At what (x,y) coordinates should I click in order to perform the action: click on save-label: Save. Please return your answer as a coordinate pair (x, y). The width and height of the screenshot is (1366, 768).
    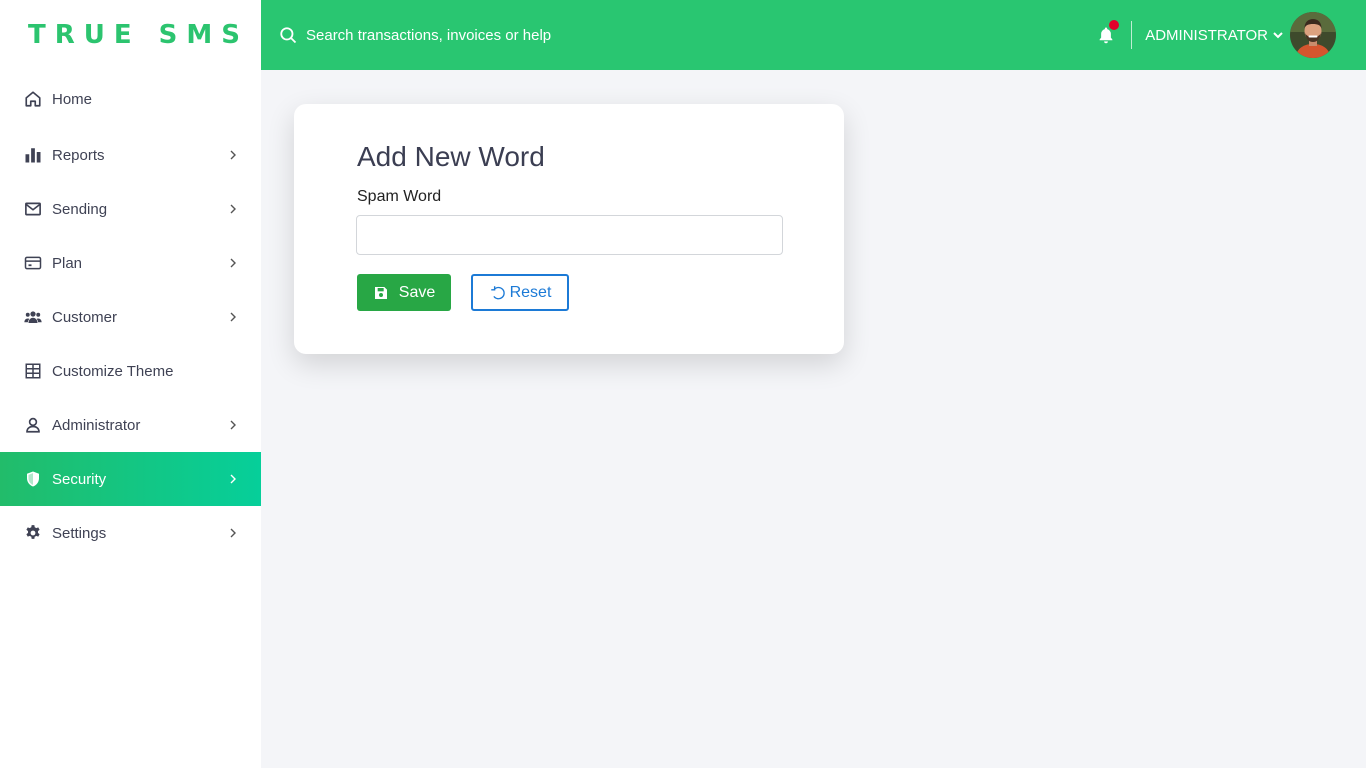
    Looking at the image, I should click on (417, 292).